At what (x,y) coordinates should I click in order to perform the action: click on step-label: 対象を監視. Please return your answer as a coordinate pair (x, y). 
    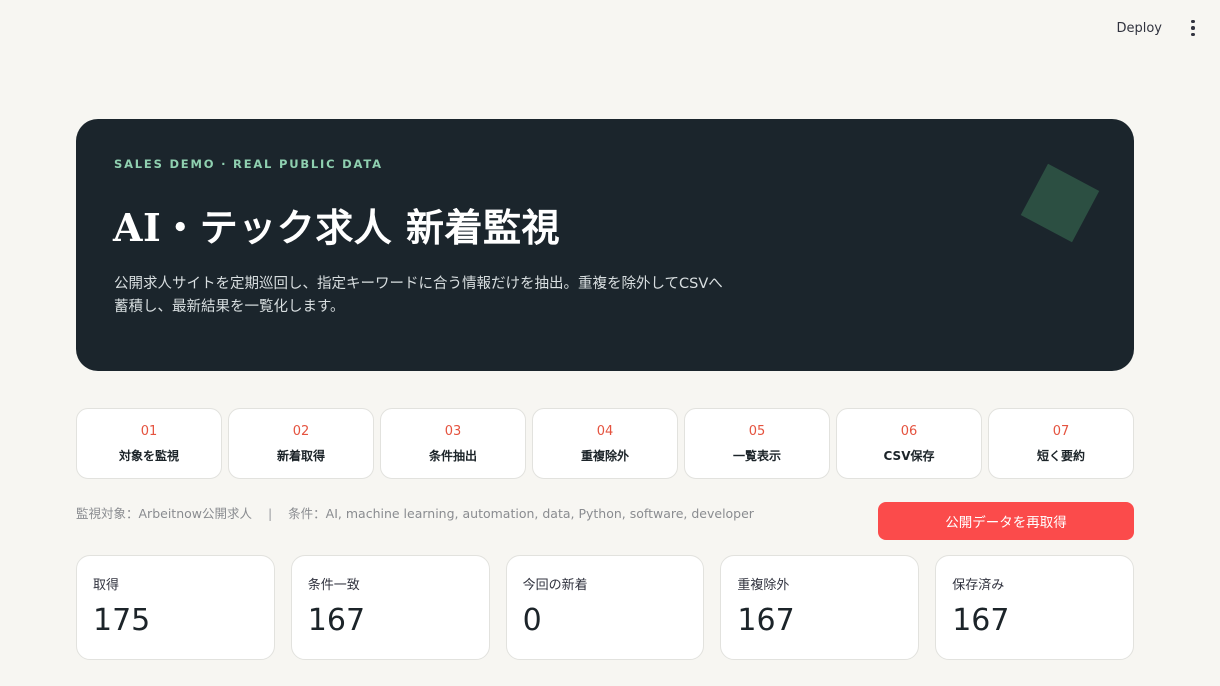
    Looking at the image, I should click on (148, 455).